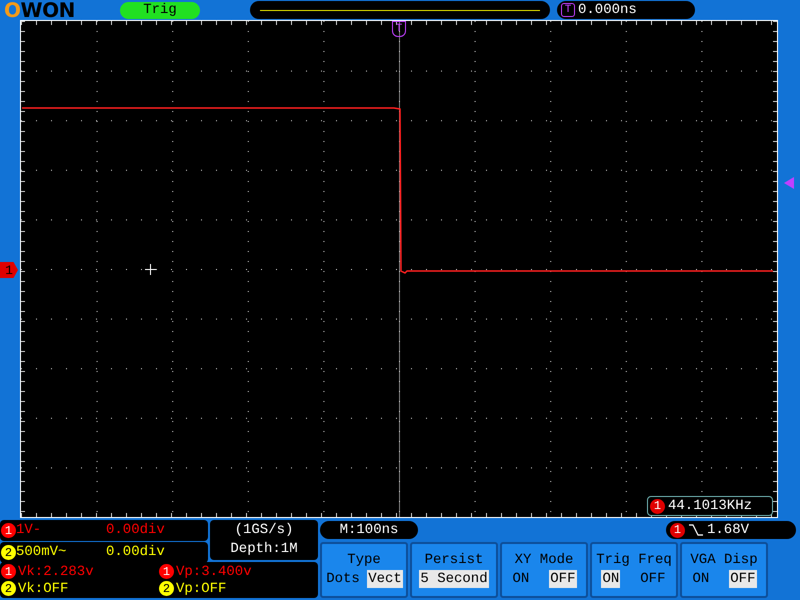 The width and height of the screenshot is (800, 600). What do you see at coordinates (789, 183) in the screenshot?
I see `trigger-level-marker-icon` at bounding box center [789, 183].